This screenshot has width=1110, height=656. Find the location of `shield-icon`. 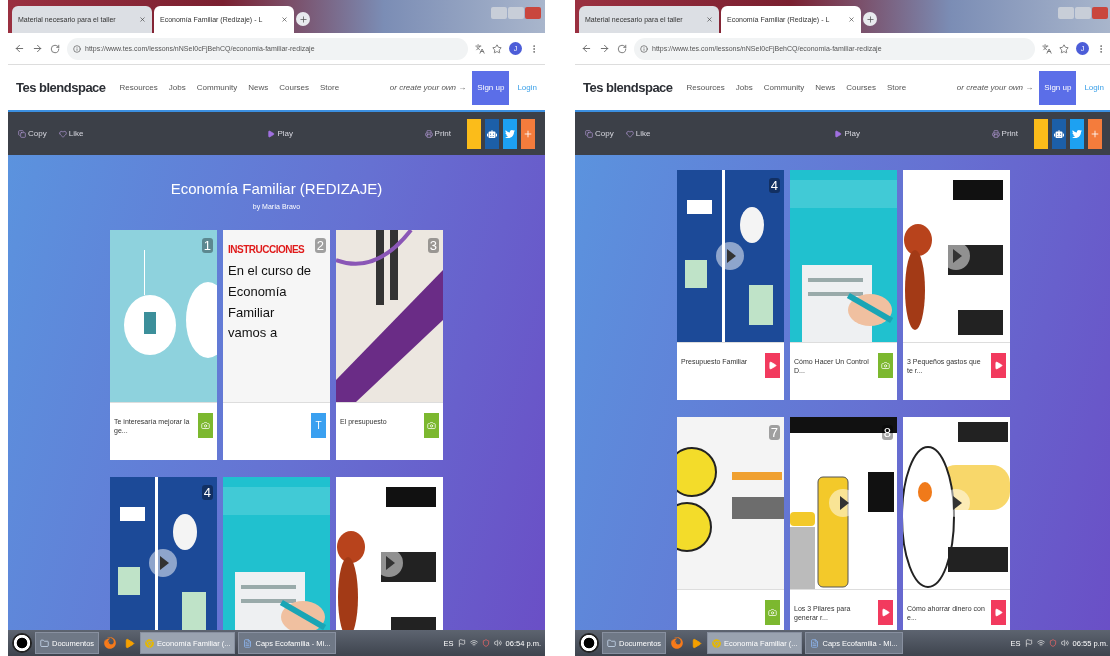

shield-icon is located at coordinates (1052, 643).